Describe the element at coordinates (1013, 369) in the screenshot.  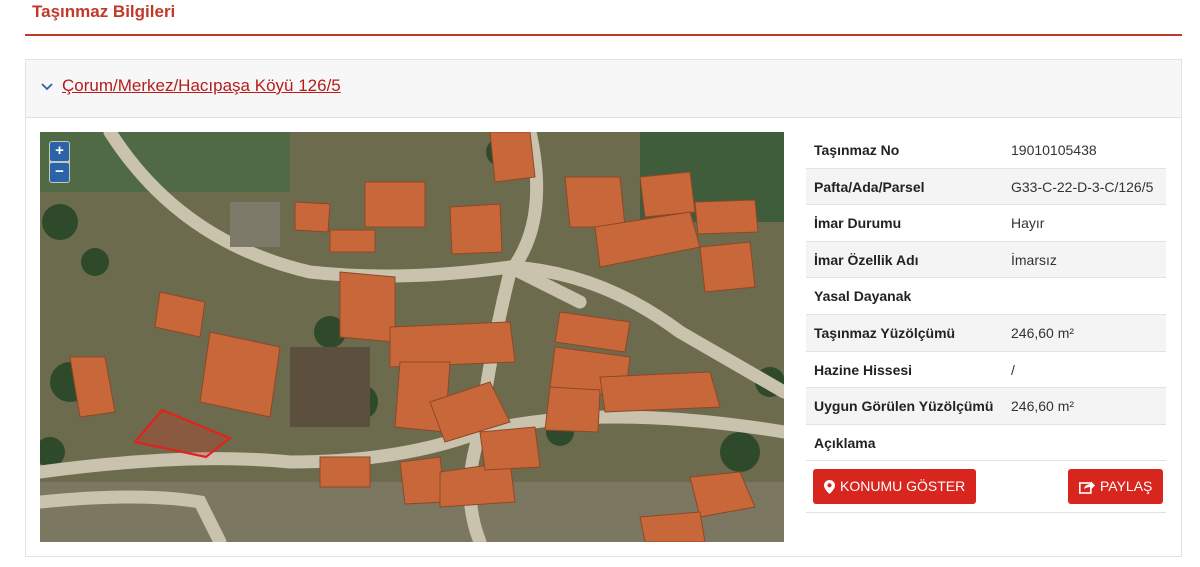
I see `info-value: /` at that location.